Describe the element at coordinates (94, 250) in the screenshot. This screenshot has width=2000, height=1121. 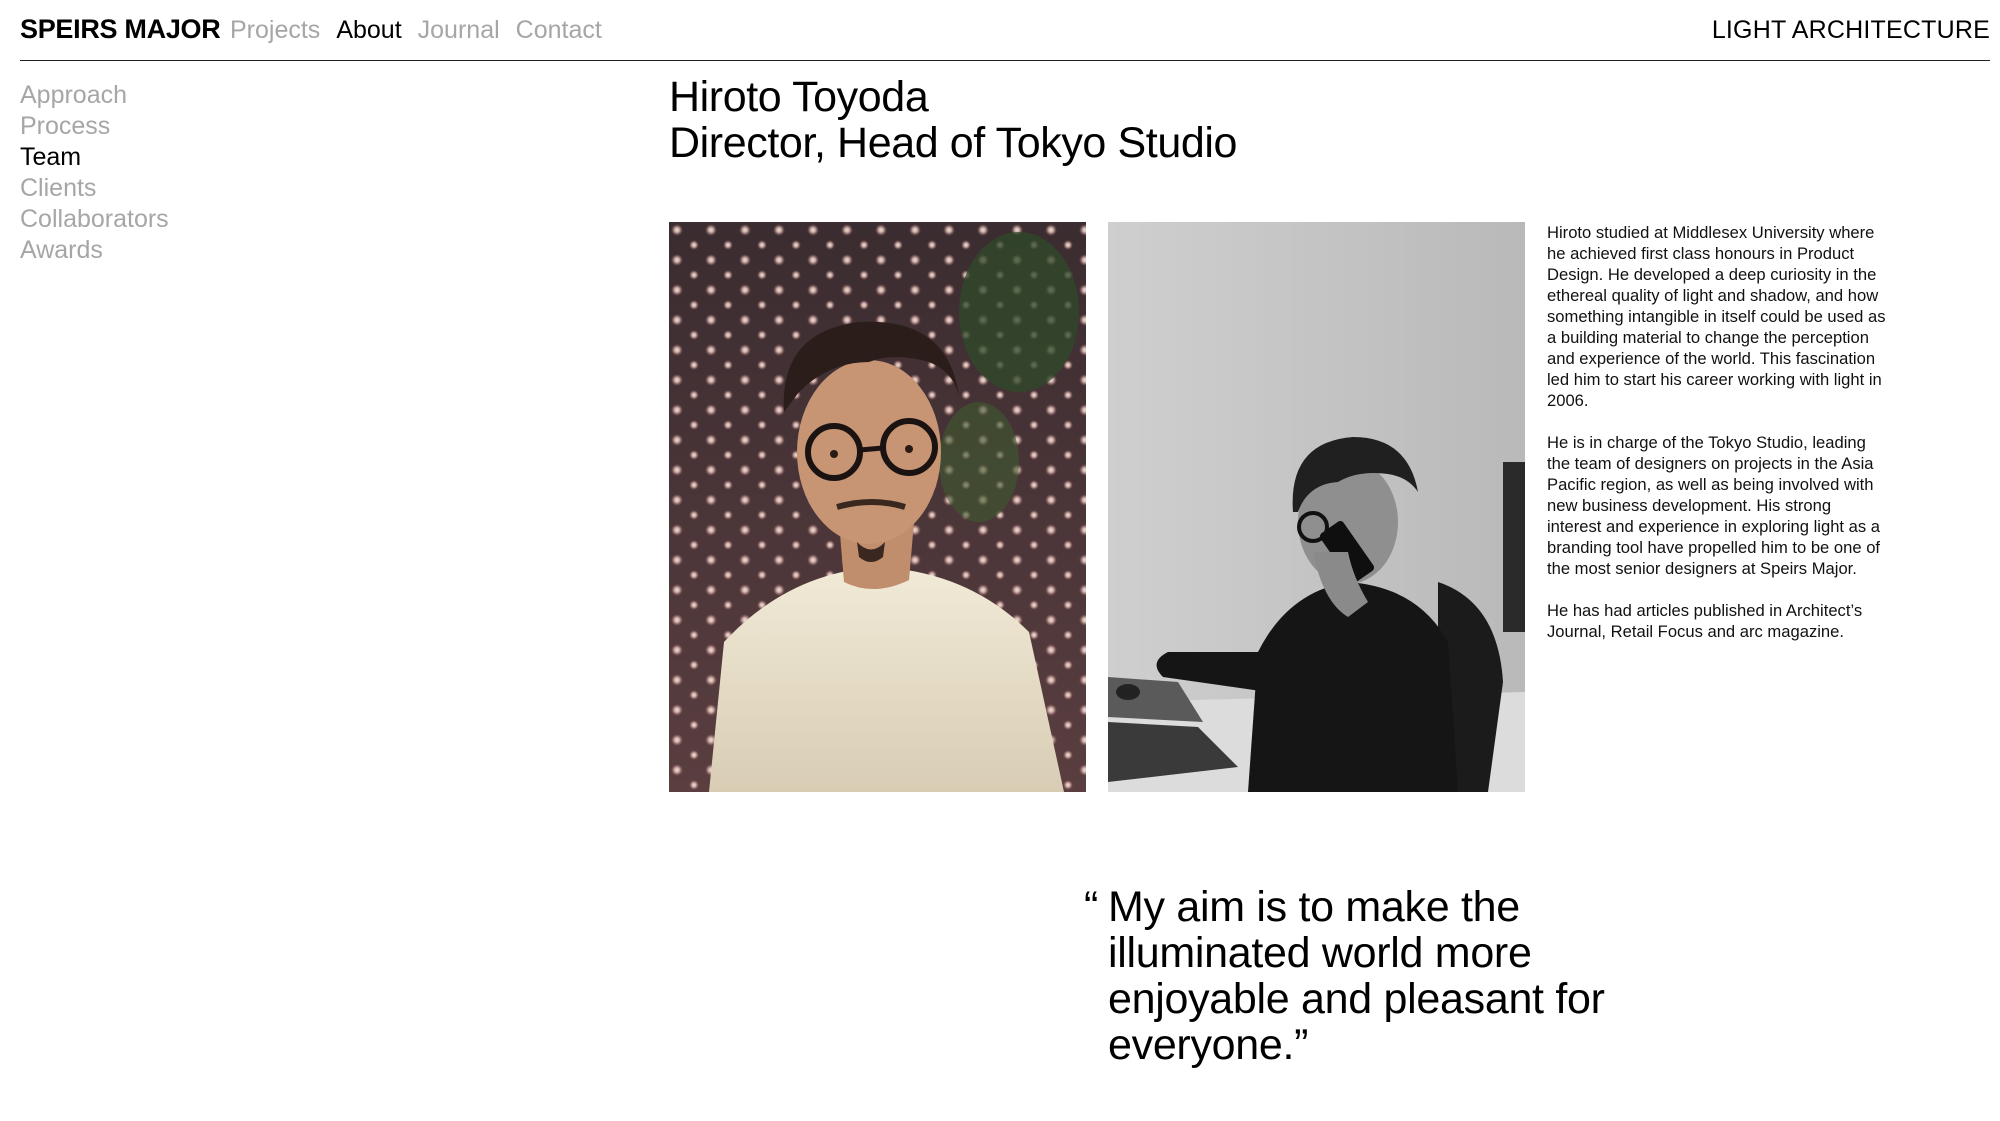
I see `subnav-awards: Awards` at that location.